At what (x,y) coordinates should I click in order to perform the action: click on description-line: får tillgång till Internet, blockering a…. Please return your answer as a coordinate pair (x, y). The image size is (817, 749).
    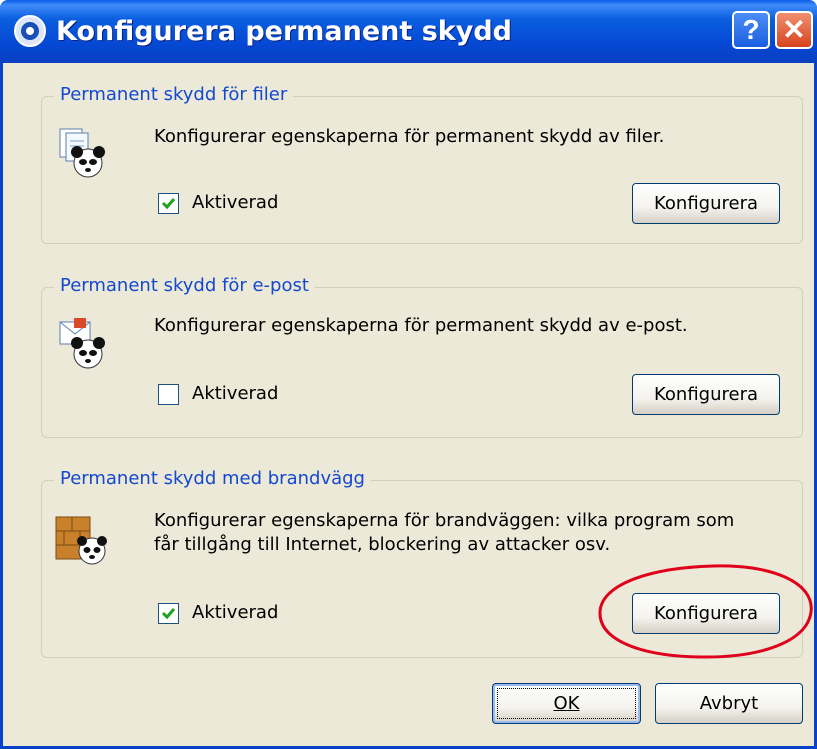
    Looking at the image, I should click on (382, 544).